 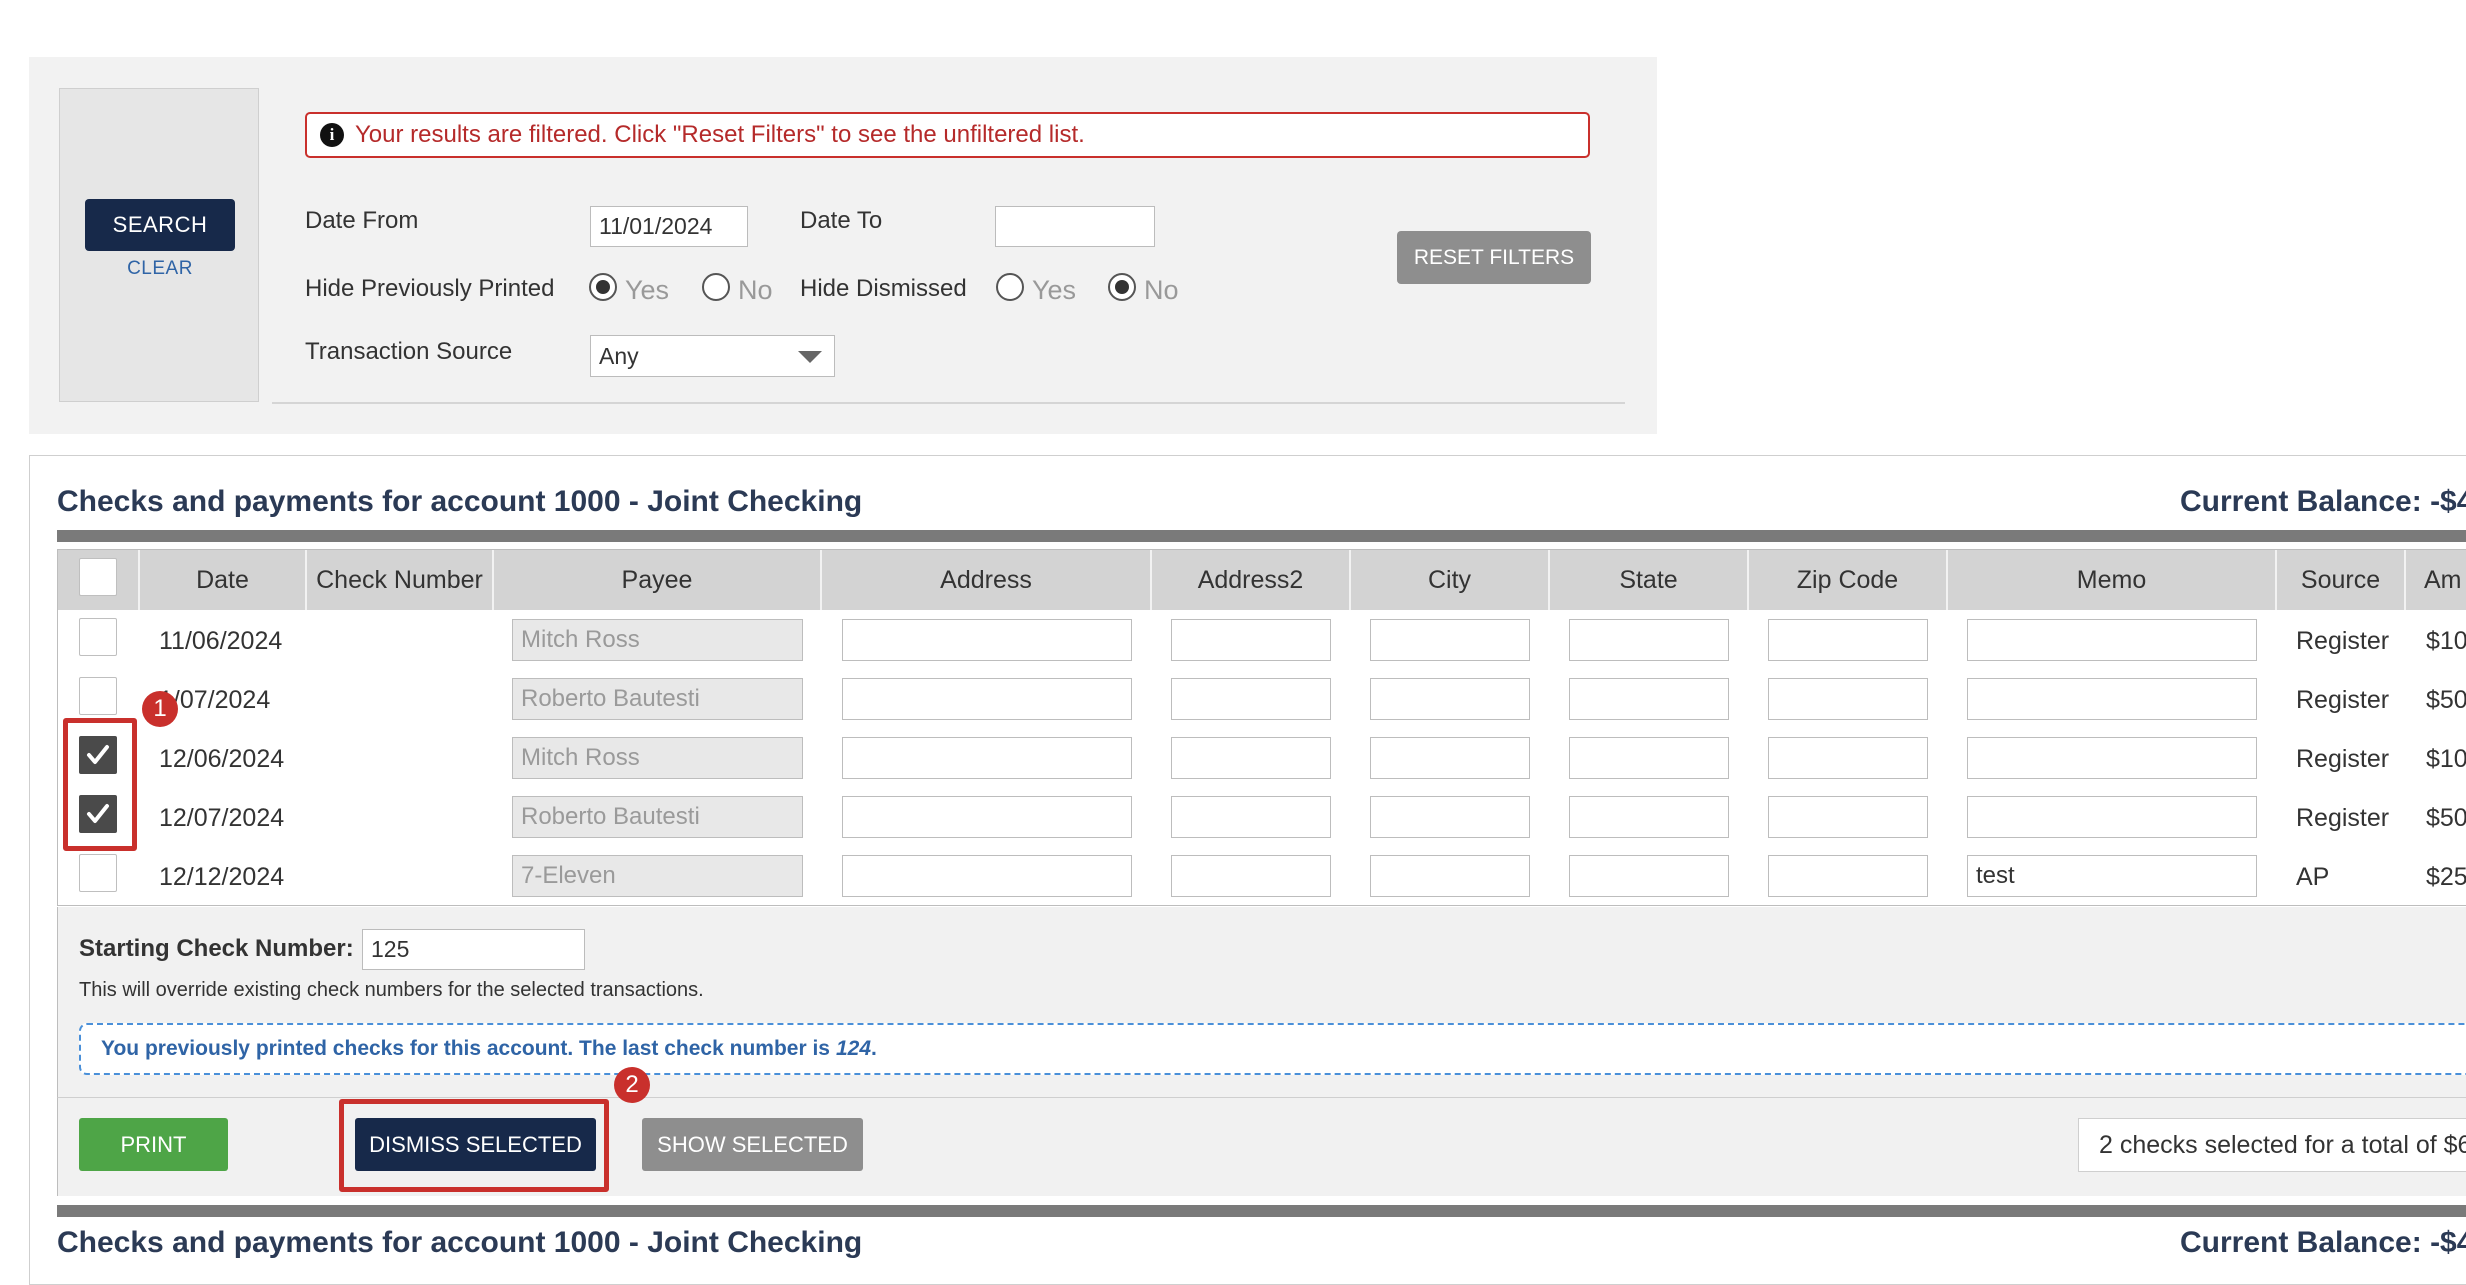 What do you see at coordinates (221, 641) in the screenshot?
I see `row-date: 11/06/2024` at bounding box center [221, 641].